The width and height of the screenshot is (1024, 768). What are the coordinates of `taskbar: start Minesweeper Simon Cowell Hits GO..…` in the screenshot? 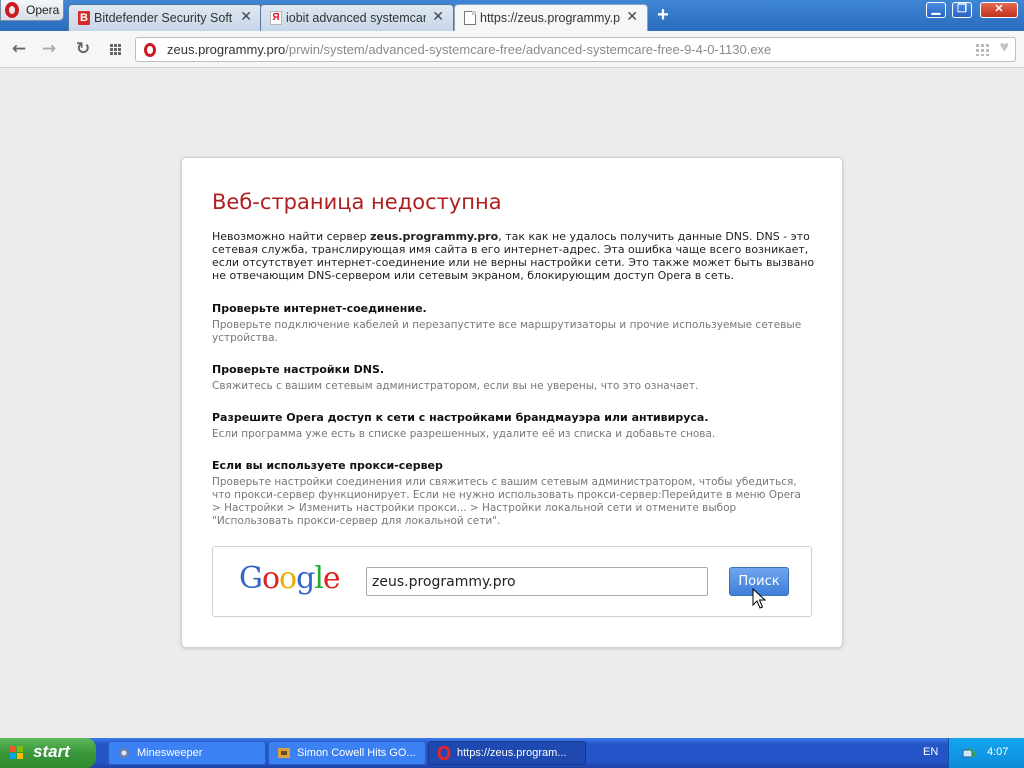 It's located at (512, 753).